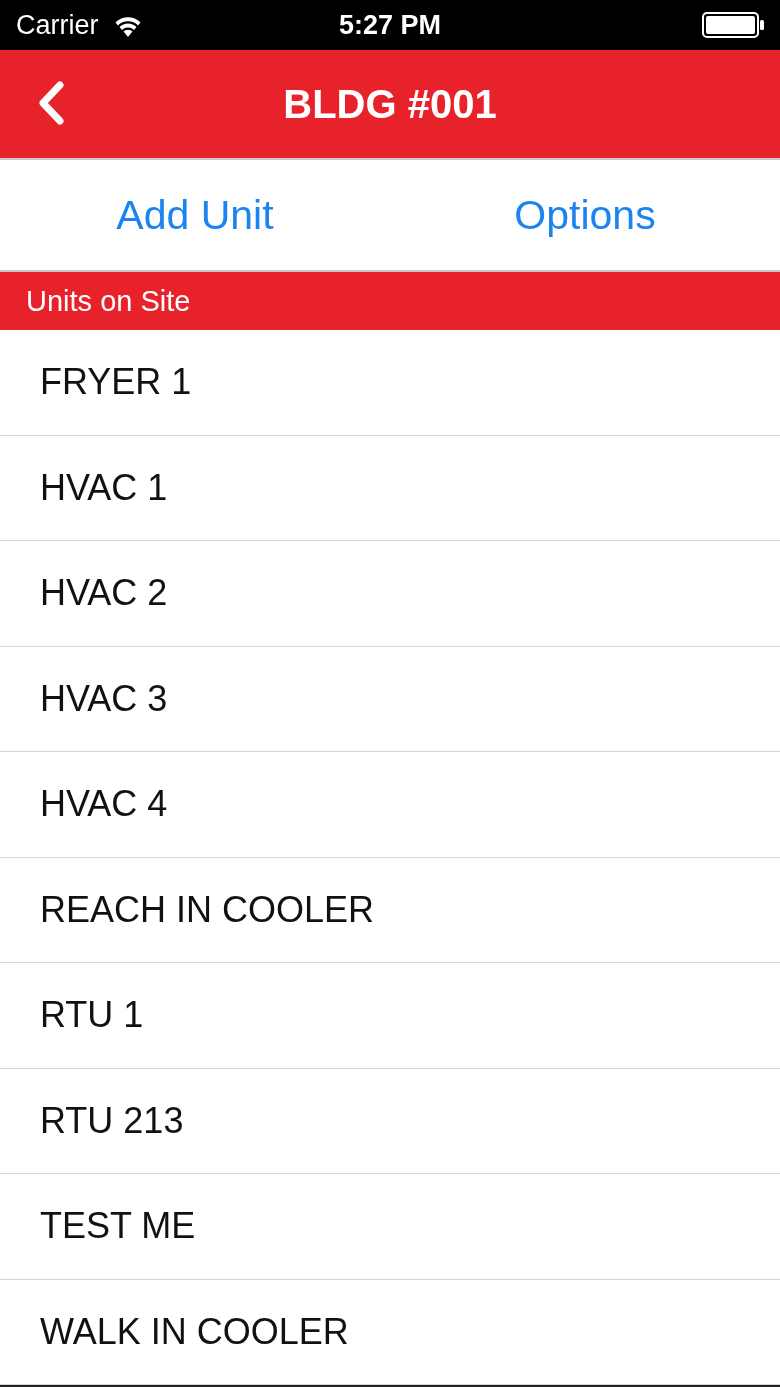 The image size is (780, 1387). I want to click on unit-list-item: RTU 1, so click(390, 1016).